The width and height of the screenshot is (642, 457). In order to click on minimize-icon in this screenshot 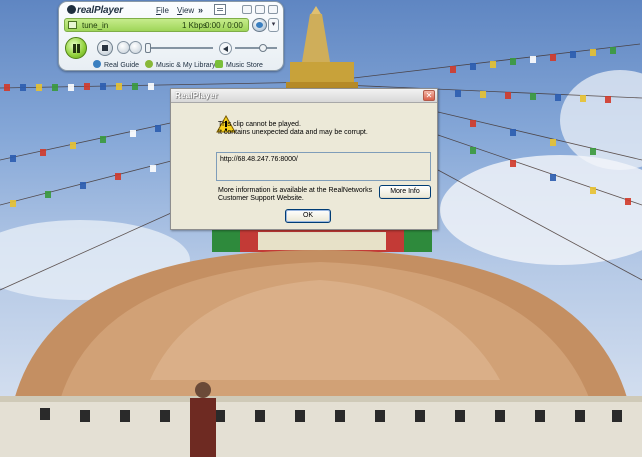, I will do `click(247, 9)`.